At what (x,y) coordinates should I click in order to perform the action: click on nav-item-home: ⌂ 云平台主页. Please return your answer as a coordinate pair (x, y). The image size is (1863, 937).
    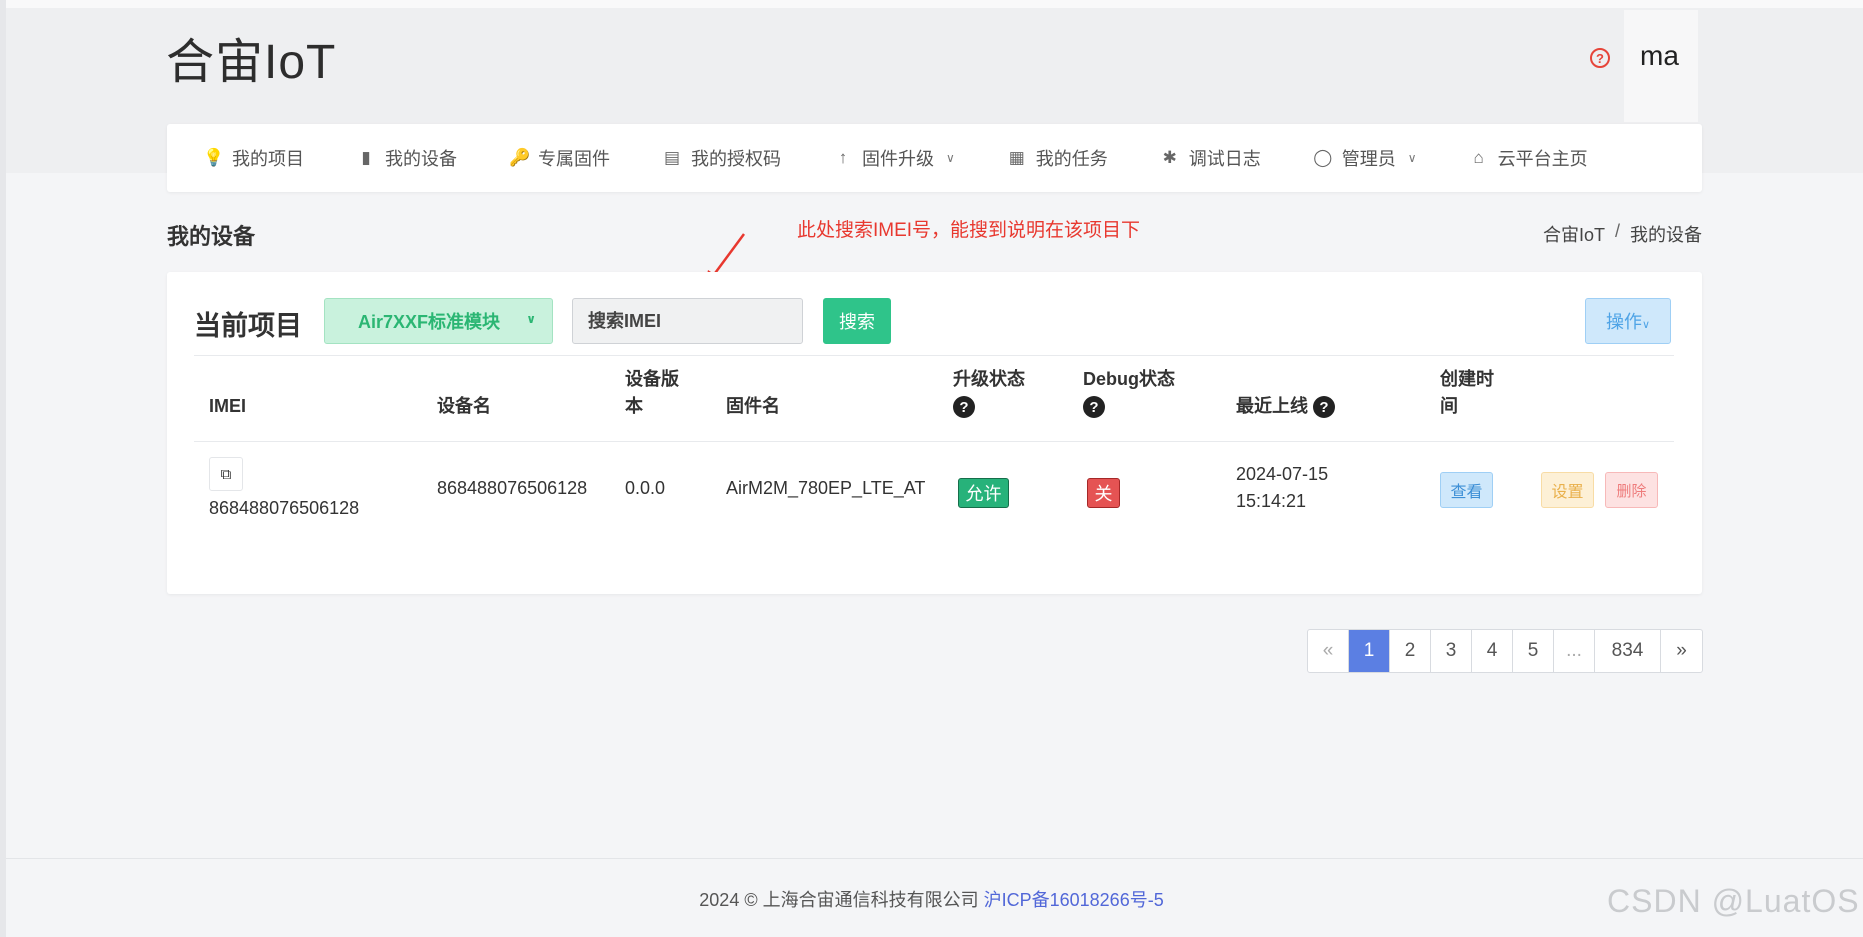
    Looking at the image, I should click on (1528, 158).